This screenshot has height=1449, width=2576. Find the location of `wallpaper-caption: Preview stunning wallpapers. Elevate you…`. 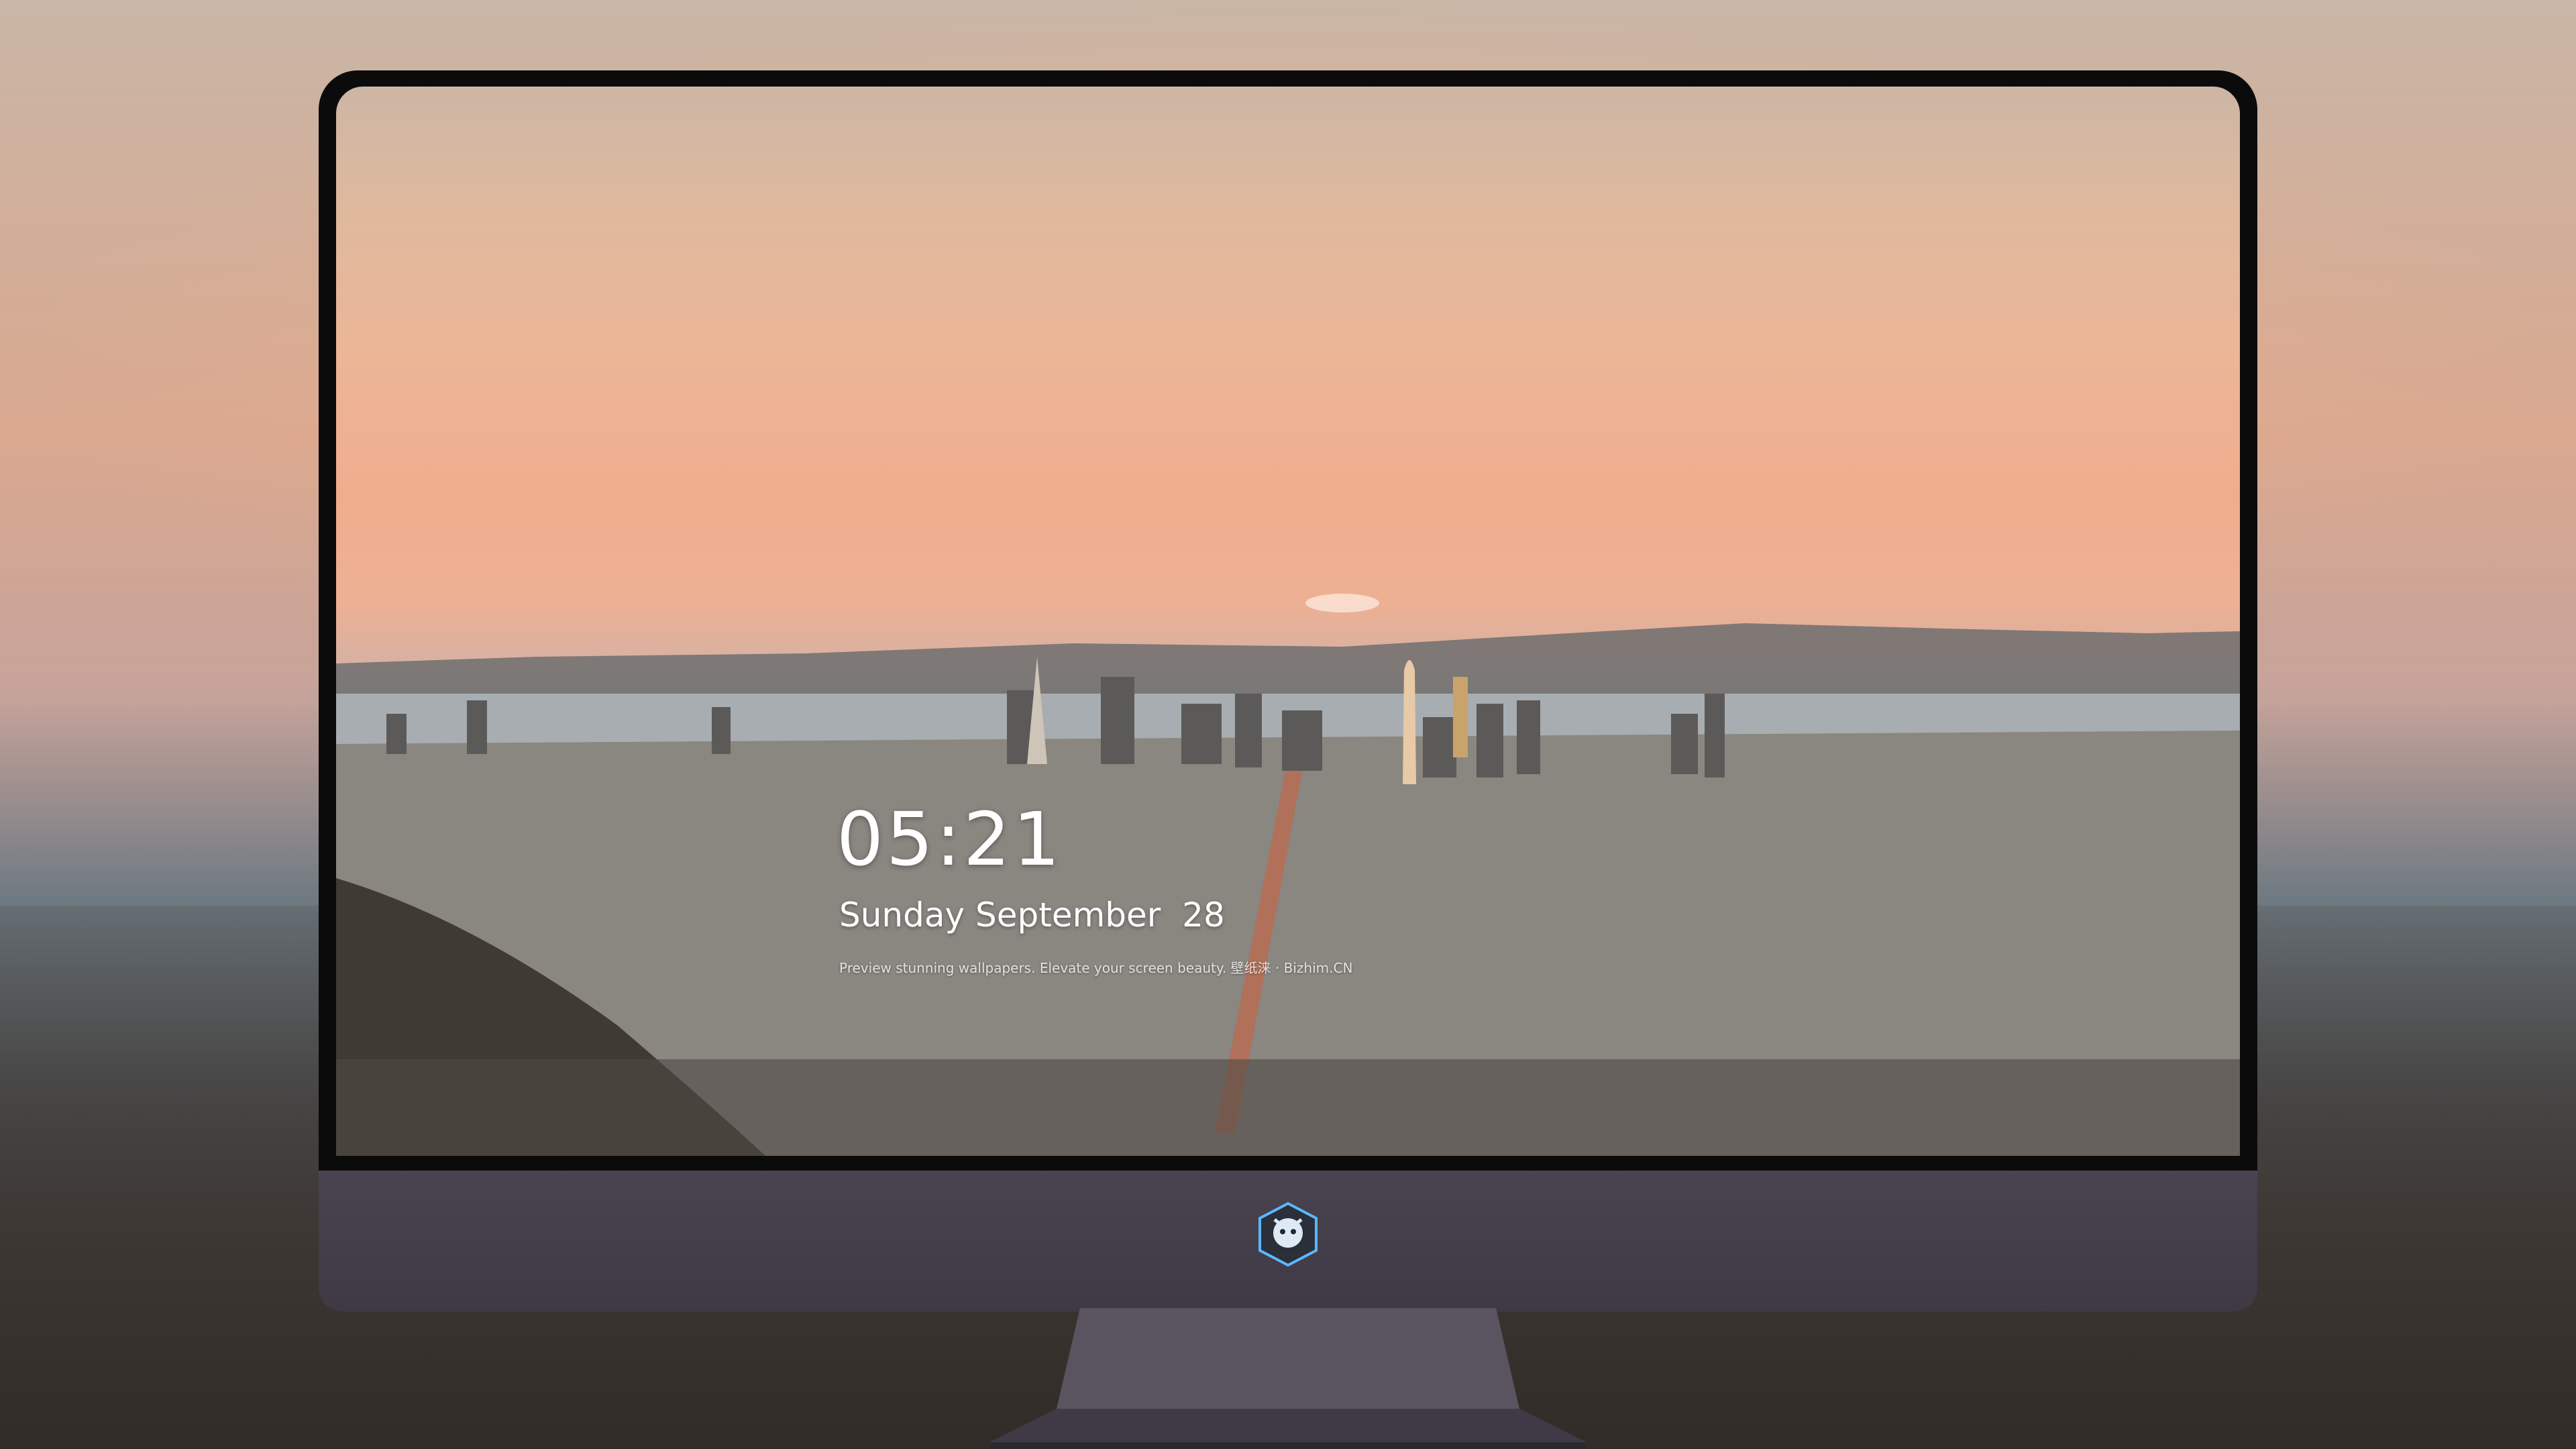

wallpaper-caption: Preview stunning wallpapers. Elevate you… is located at coordinates (1096, 968).